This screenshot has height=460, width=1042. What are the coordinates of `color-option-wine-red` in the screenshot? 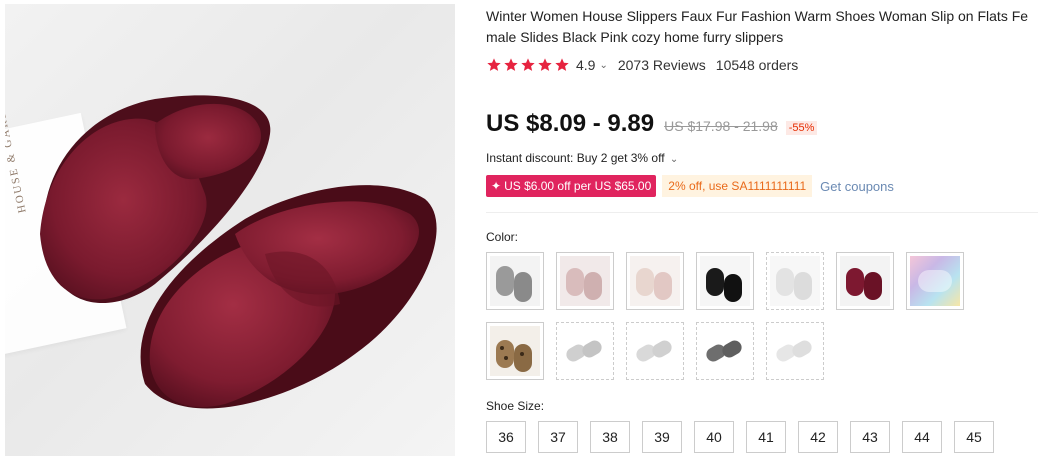 It's located at (865, 281).